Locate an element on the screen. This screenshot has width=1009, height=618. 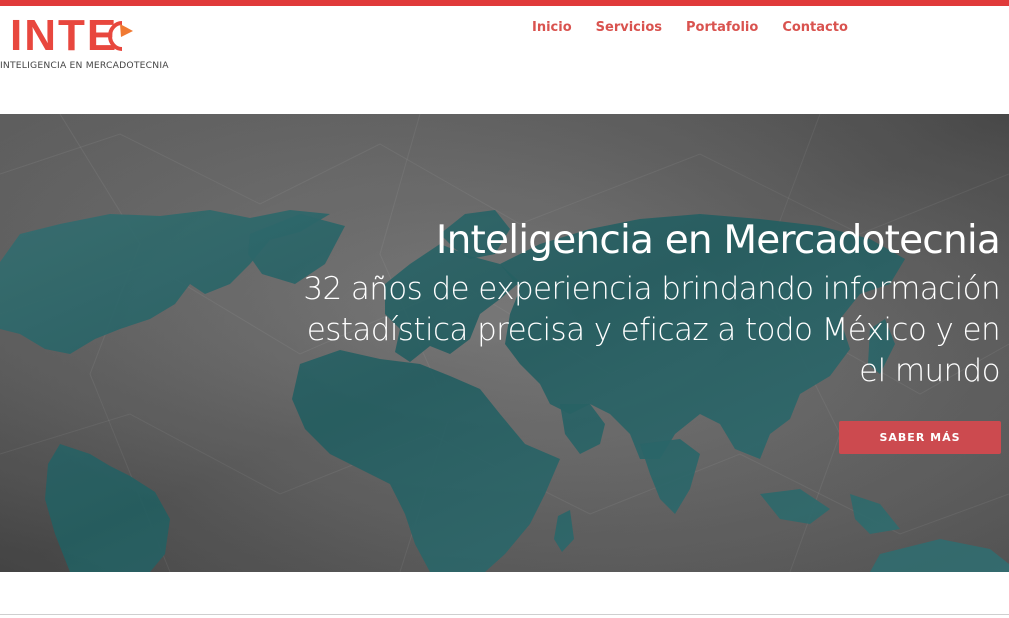
top-accent-bar is located at coordinates (504, 3).